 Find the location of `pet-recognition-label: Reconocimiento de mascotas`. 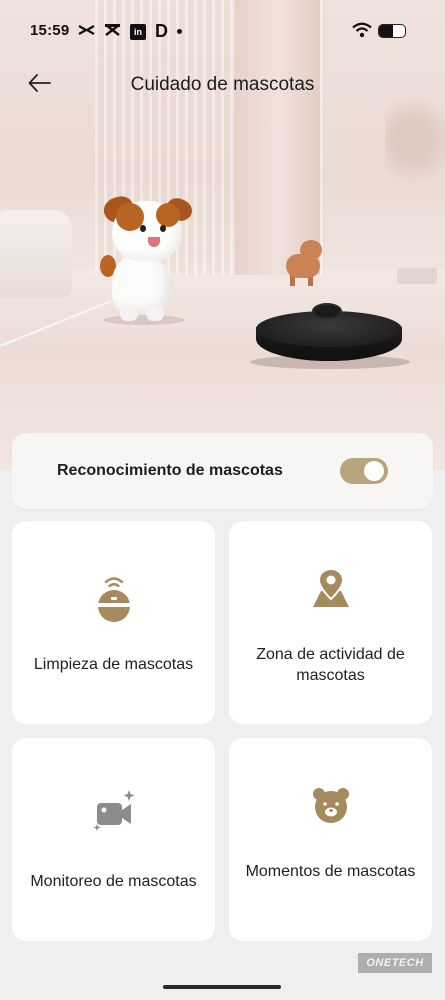

pet-recognition-label: Reconocimiento de mascotas is located at coordinates (170, 470).